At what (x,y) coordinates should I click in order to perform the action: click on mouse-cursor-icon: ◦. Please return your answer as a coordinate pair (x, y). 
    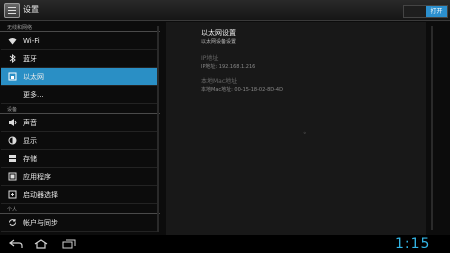
    Looking at the image, I should click on (305, 133).